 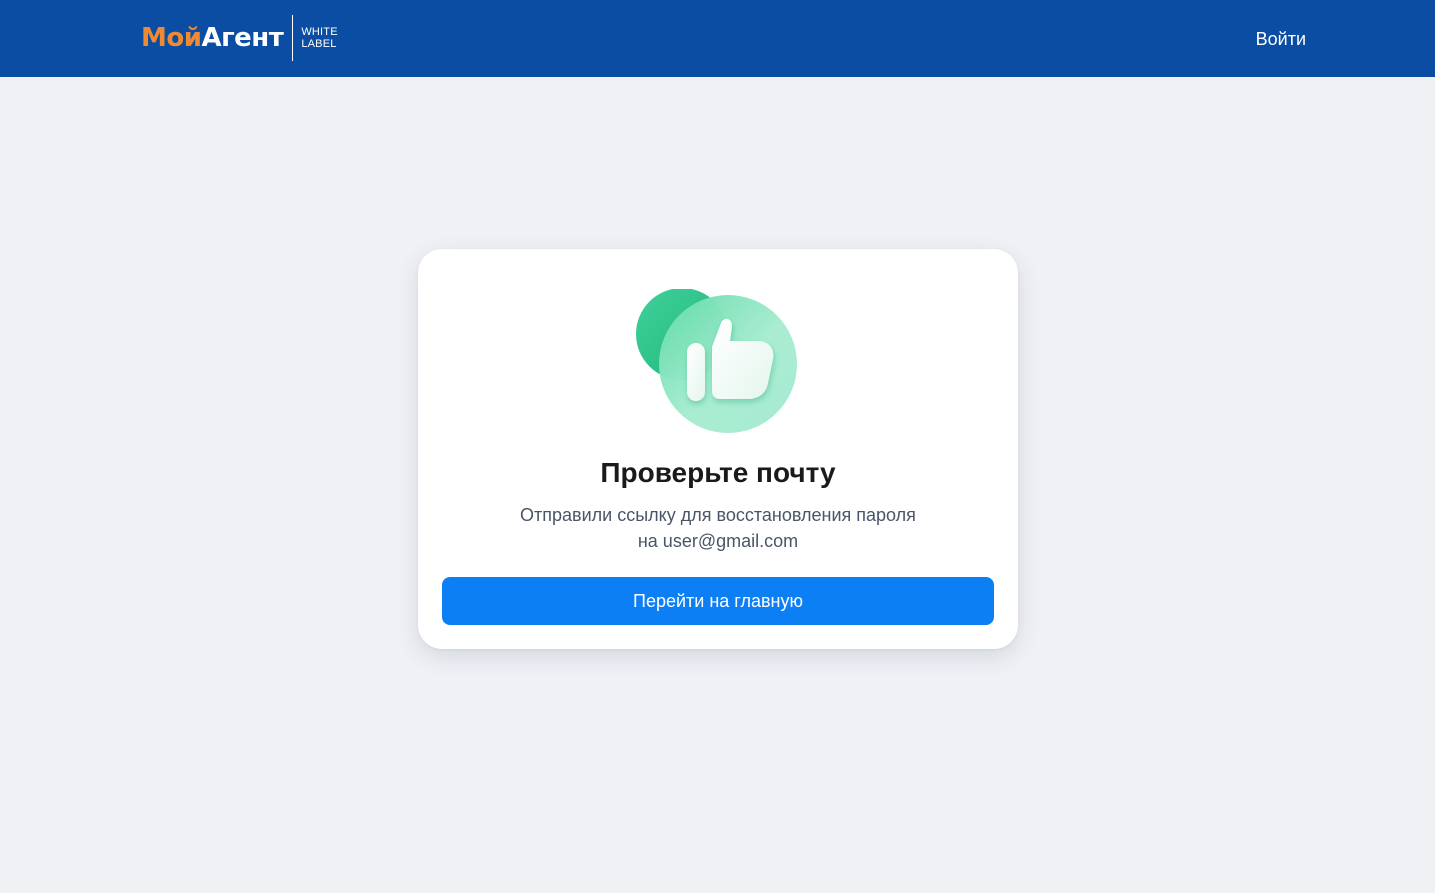 What do you see at coordinates (319, 32) in the screenshot?
I see `logo-tagline-line1: WHITE` at bounding box center [319, 32].